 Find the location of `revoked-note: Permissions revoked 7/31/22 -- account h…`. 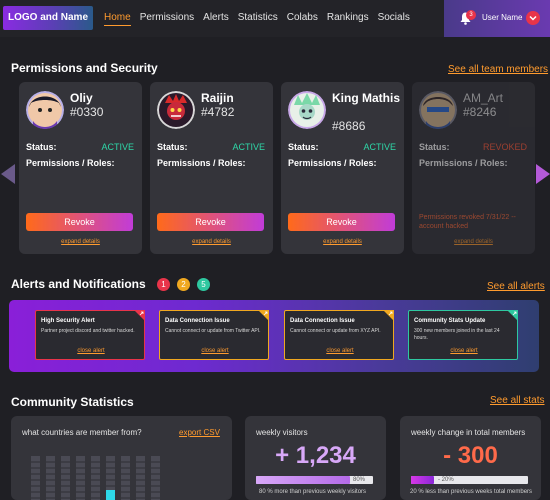

revoked-note: Permissions revoked 7/31/22 -- account h… is located at coordinates (467, 222).